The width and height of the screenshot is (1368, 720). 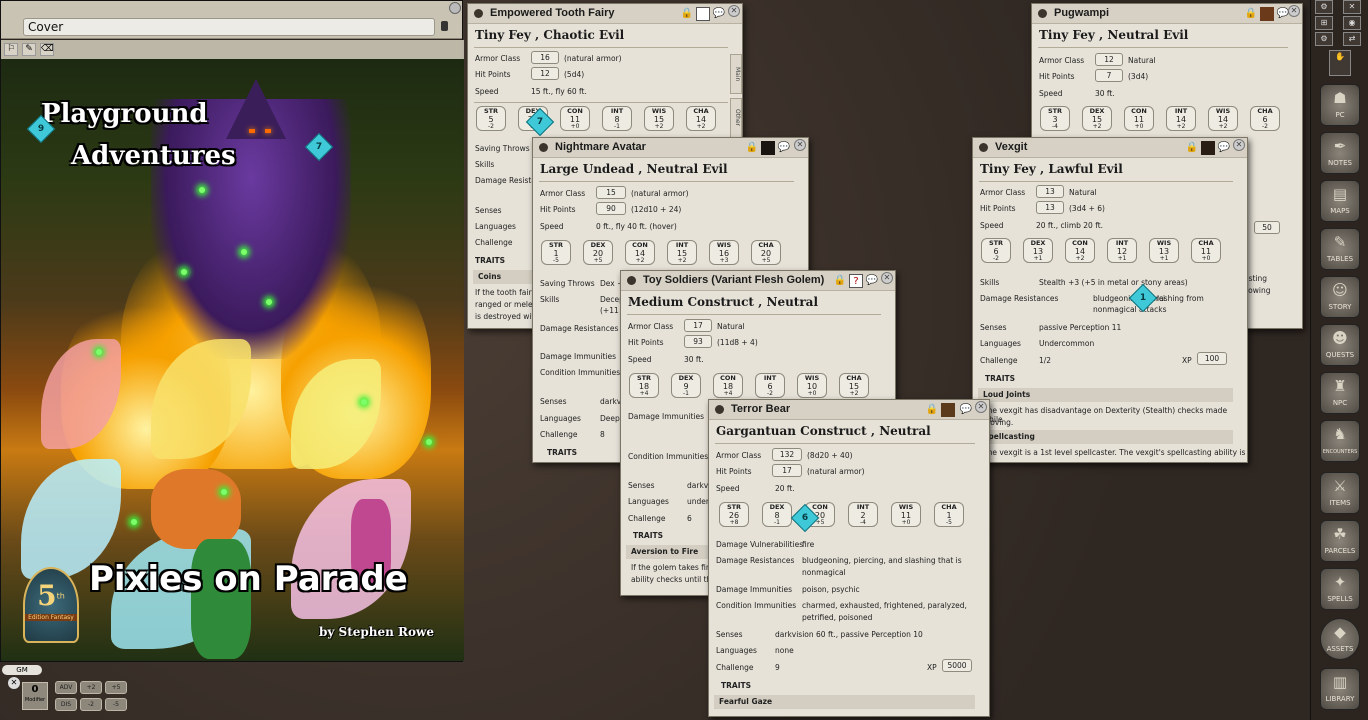 What do you see at coordinates (1340, 541) in the screenshot?
I see `sidebar-item-parcels: ☘ PARCELS` at bounding box center [1340, 541].